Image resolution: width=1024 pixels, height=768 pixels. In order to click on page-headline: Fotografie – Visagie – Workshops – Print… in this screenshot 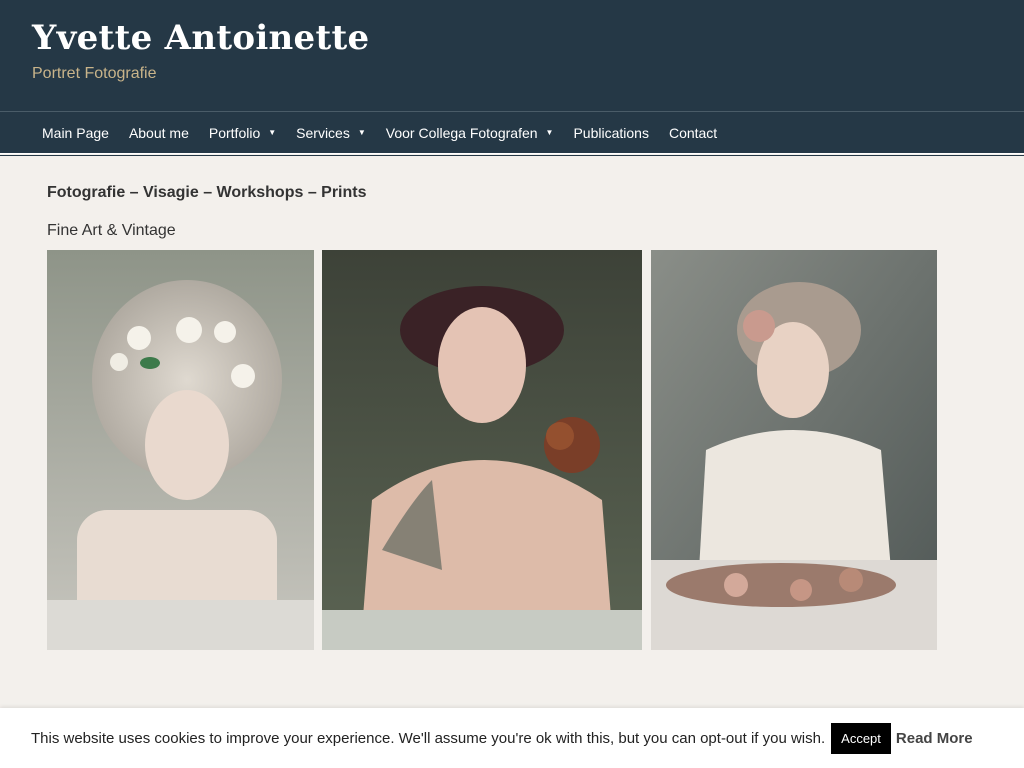, I will do `click(207, 192)`.